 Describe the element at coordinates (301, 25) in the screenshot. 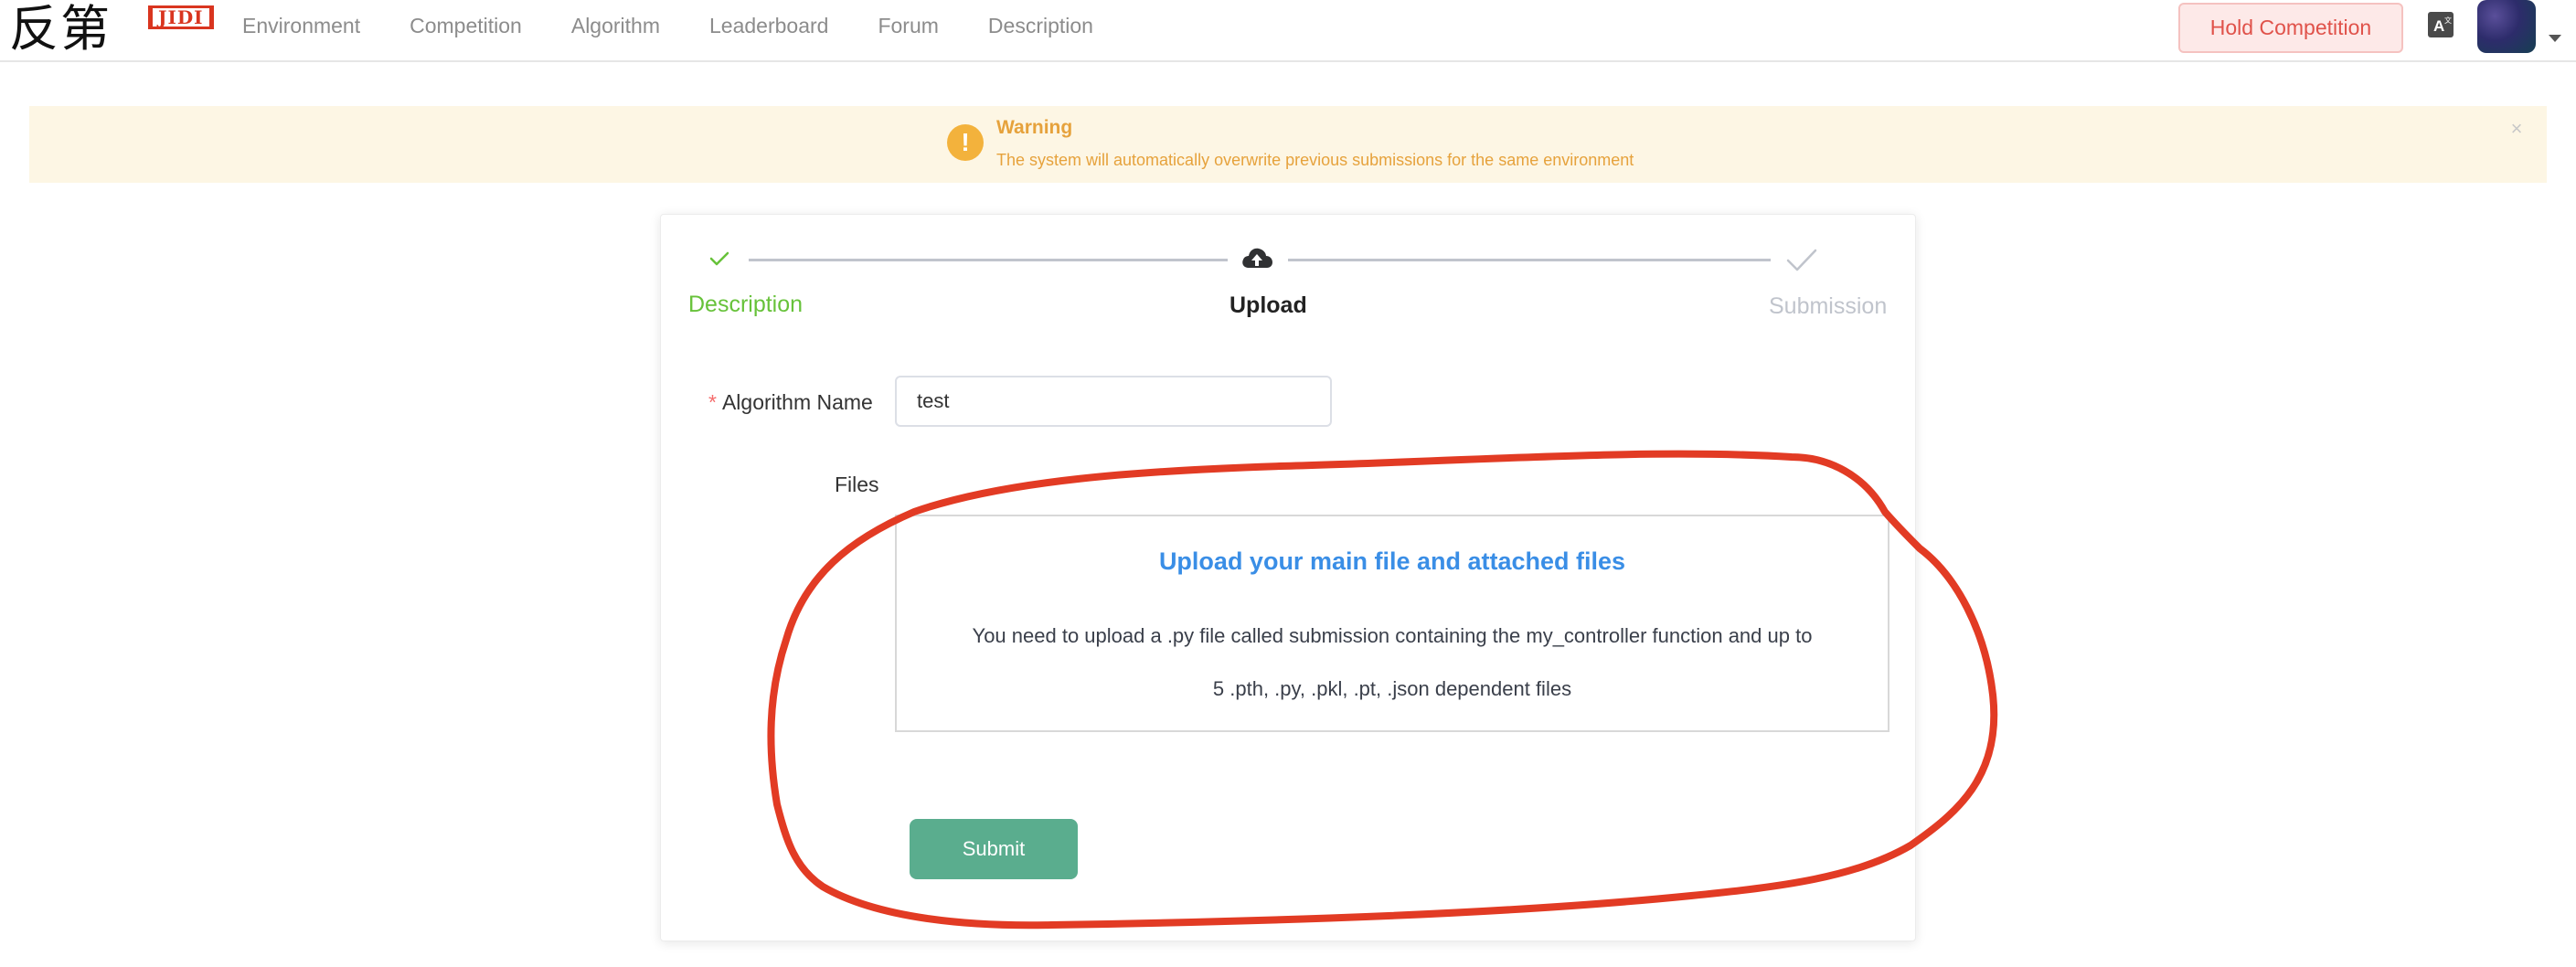

I see `nav-environment: Environment` at that location.